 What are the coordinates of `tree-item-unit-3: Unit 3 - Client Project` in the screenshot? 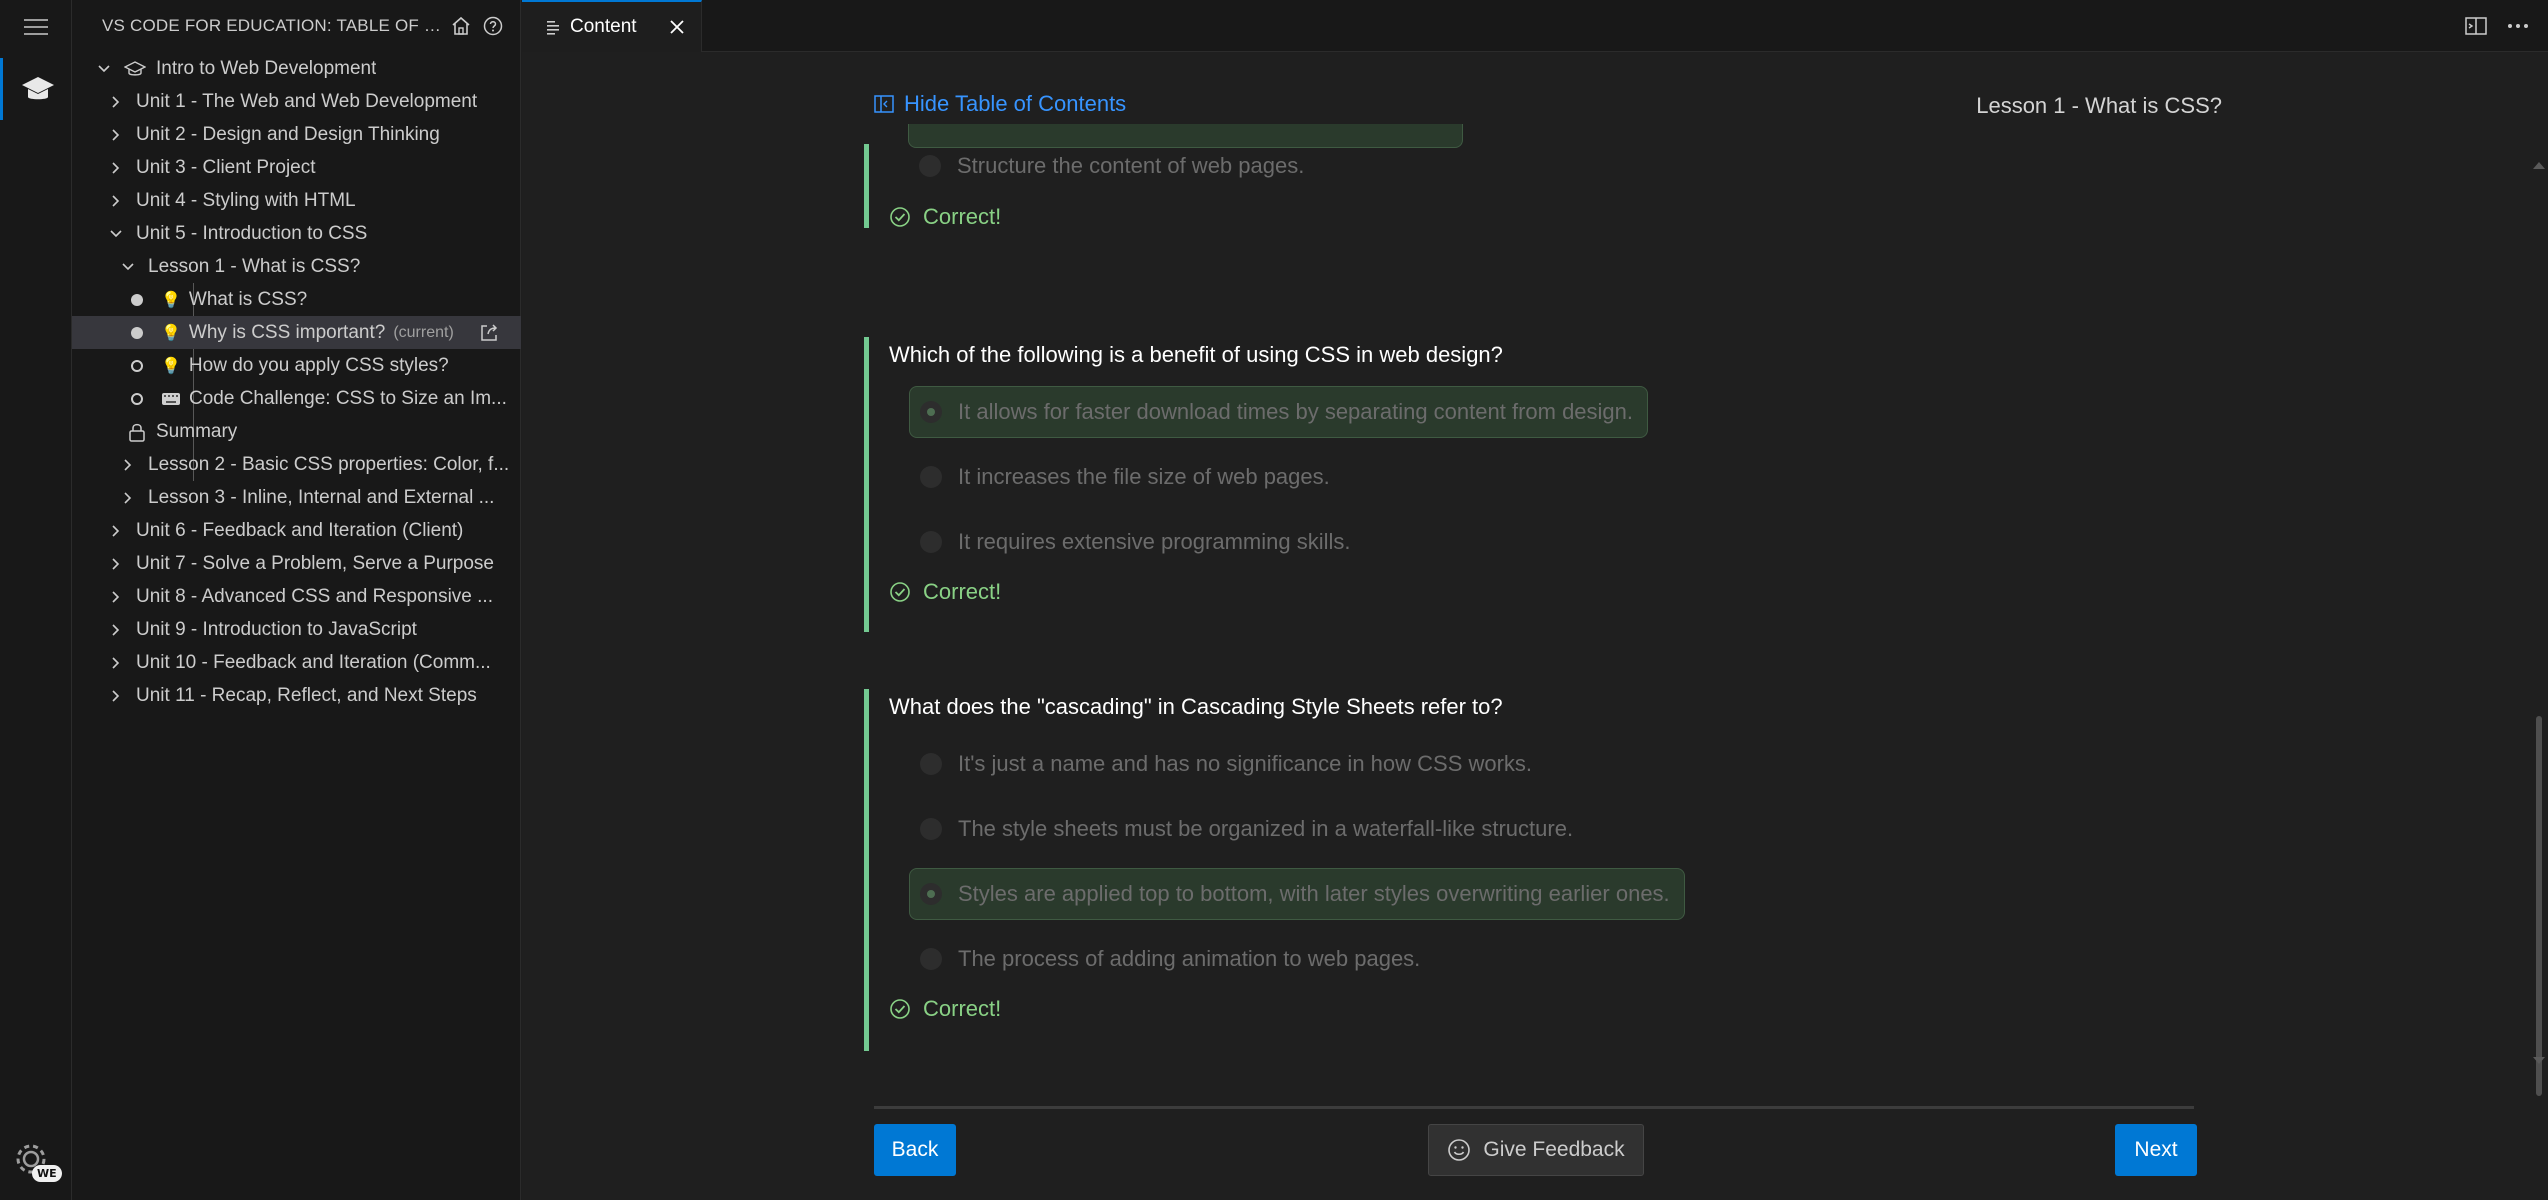 It's located at (296, 167).